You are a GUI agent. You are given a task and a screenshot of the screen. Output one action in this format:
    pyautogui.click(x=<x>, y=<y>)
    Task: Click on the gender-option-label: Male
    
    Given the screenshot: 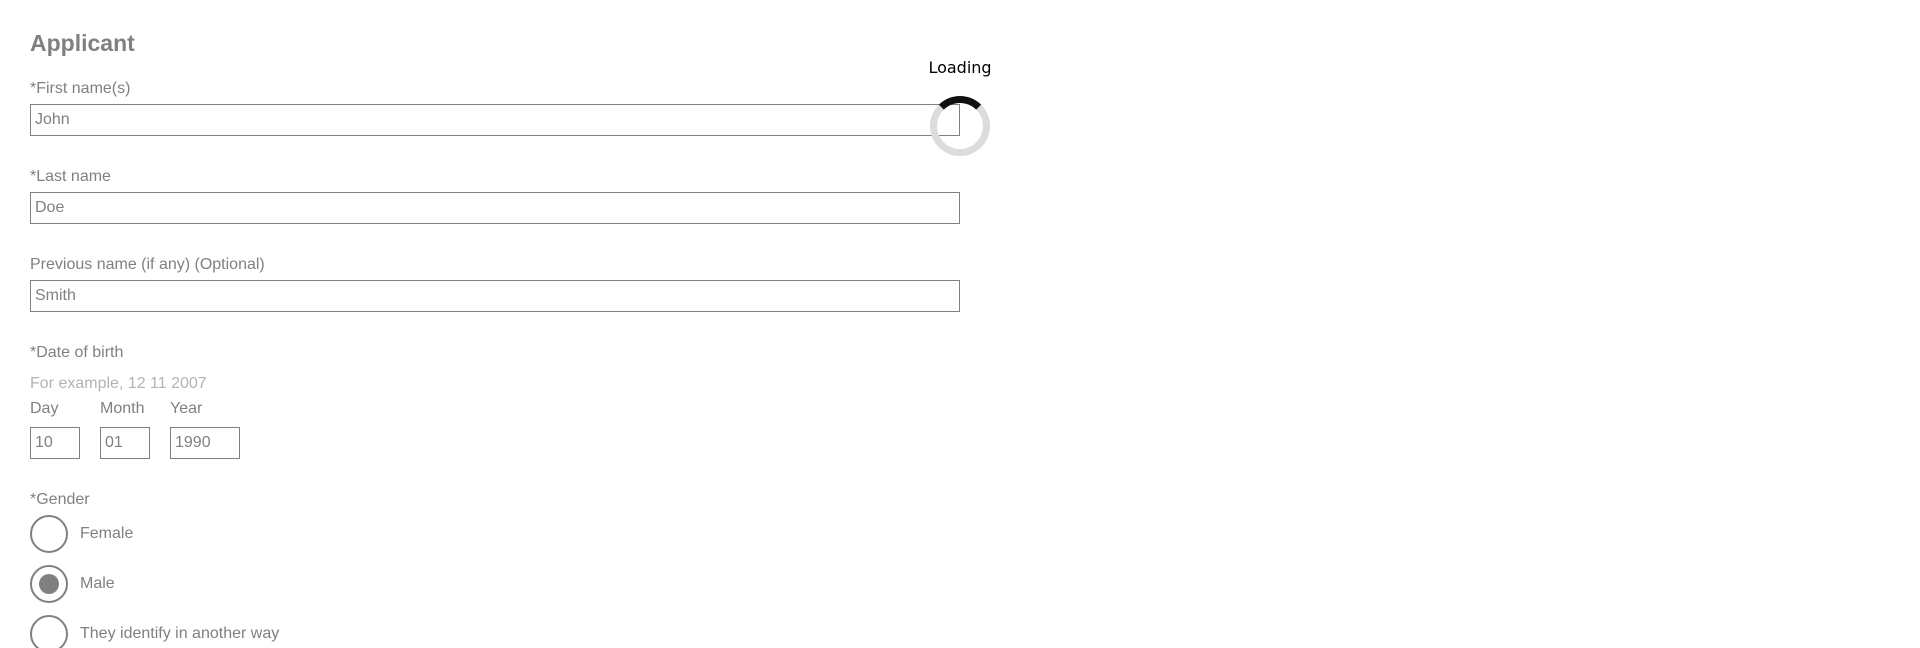 What is the action you would take?
    pyautogui.click(x=97, y=583)
    